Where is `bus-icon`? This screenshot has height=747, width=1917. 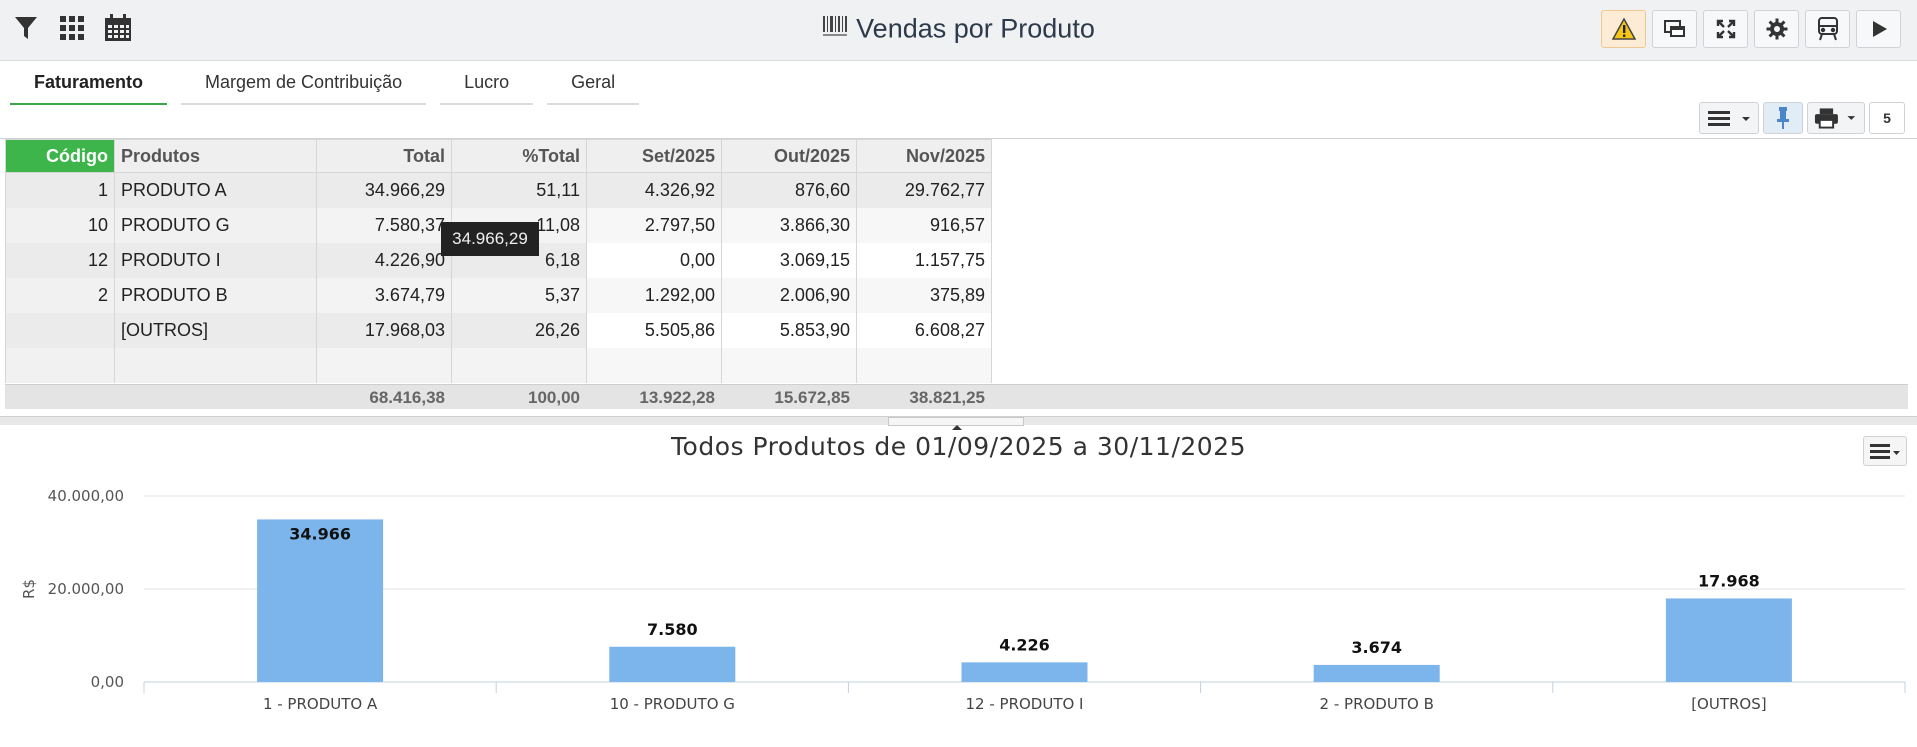 bus-icon is located at coordinates (1827, 29).